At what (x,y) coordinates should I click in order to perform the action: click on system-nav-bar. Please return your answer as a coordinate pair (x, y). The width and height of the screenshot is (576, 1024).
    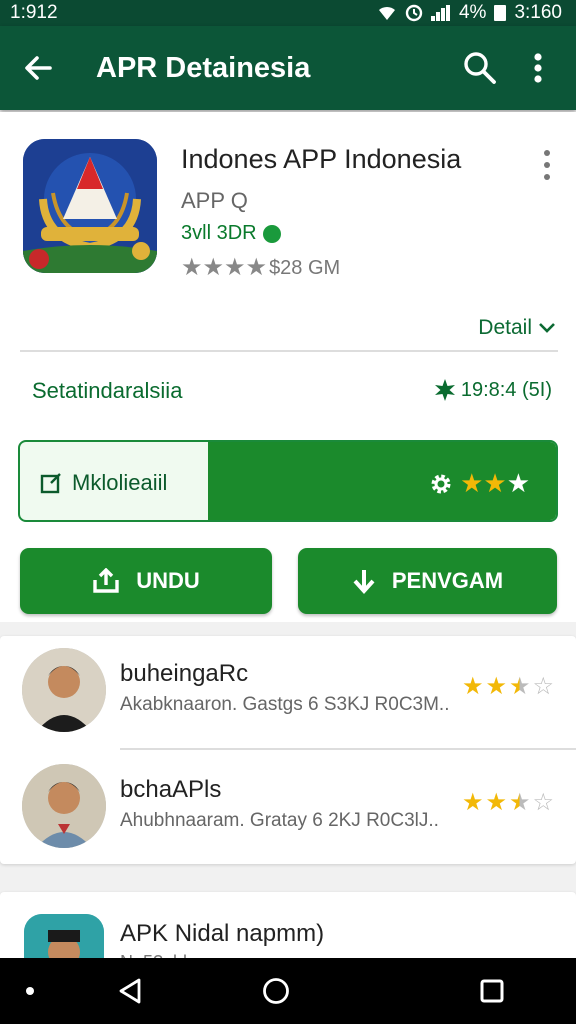
    Looking at the image, I should click on (288, 991).